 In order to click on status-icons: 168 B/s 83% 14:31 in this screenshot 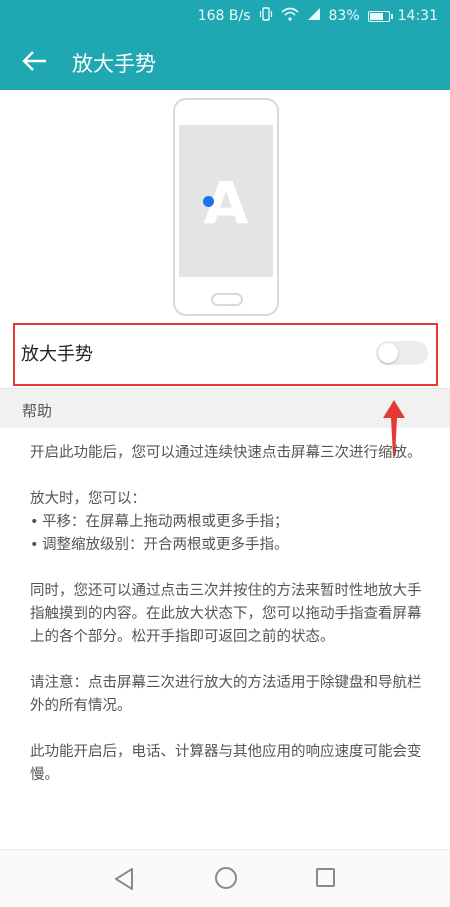, I will do `click(318, 16)`.